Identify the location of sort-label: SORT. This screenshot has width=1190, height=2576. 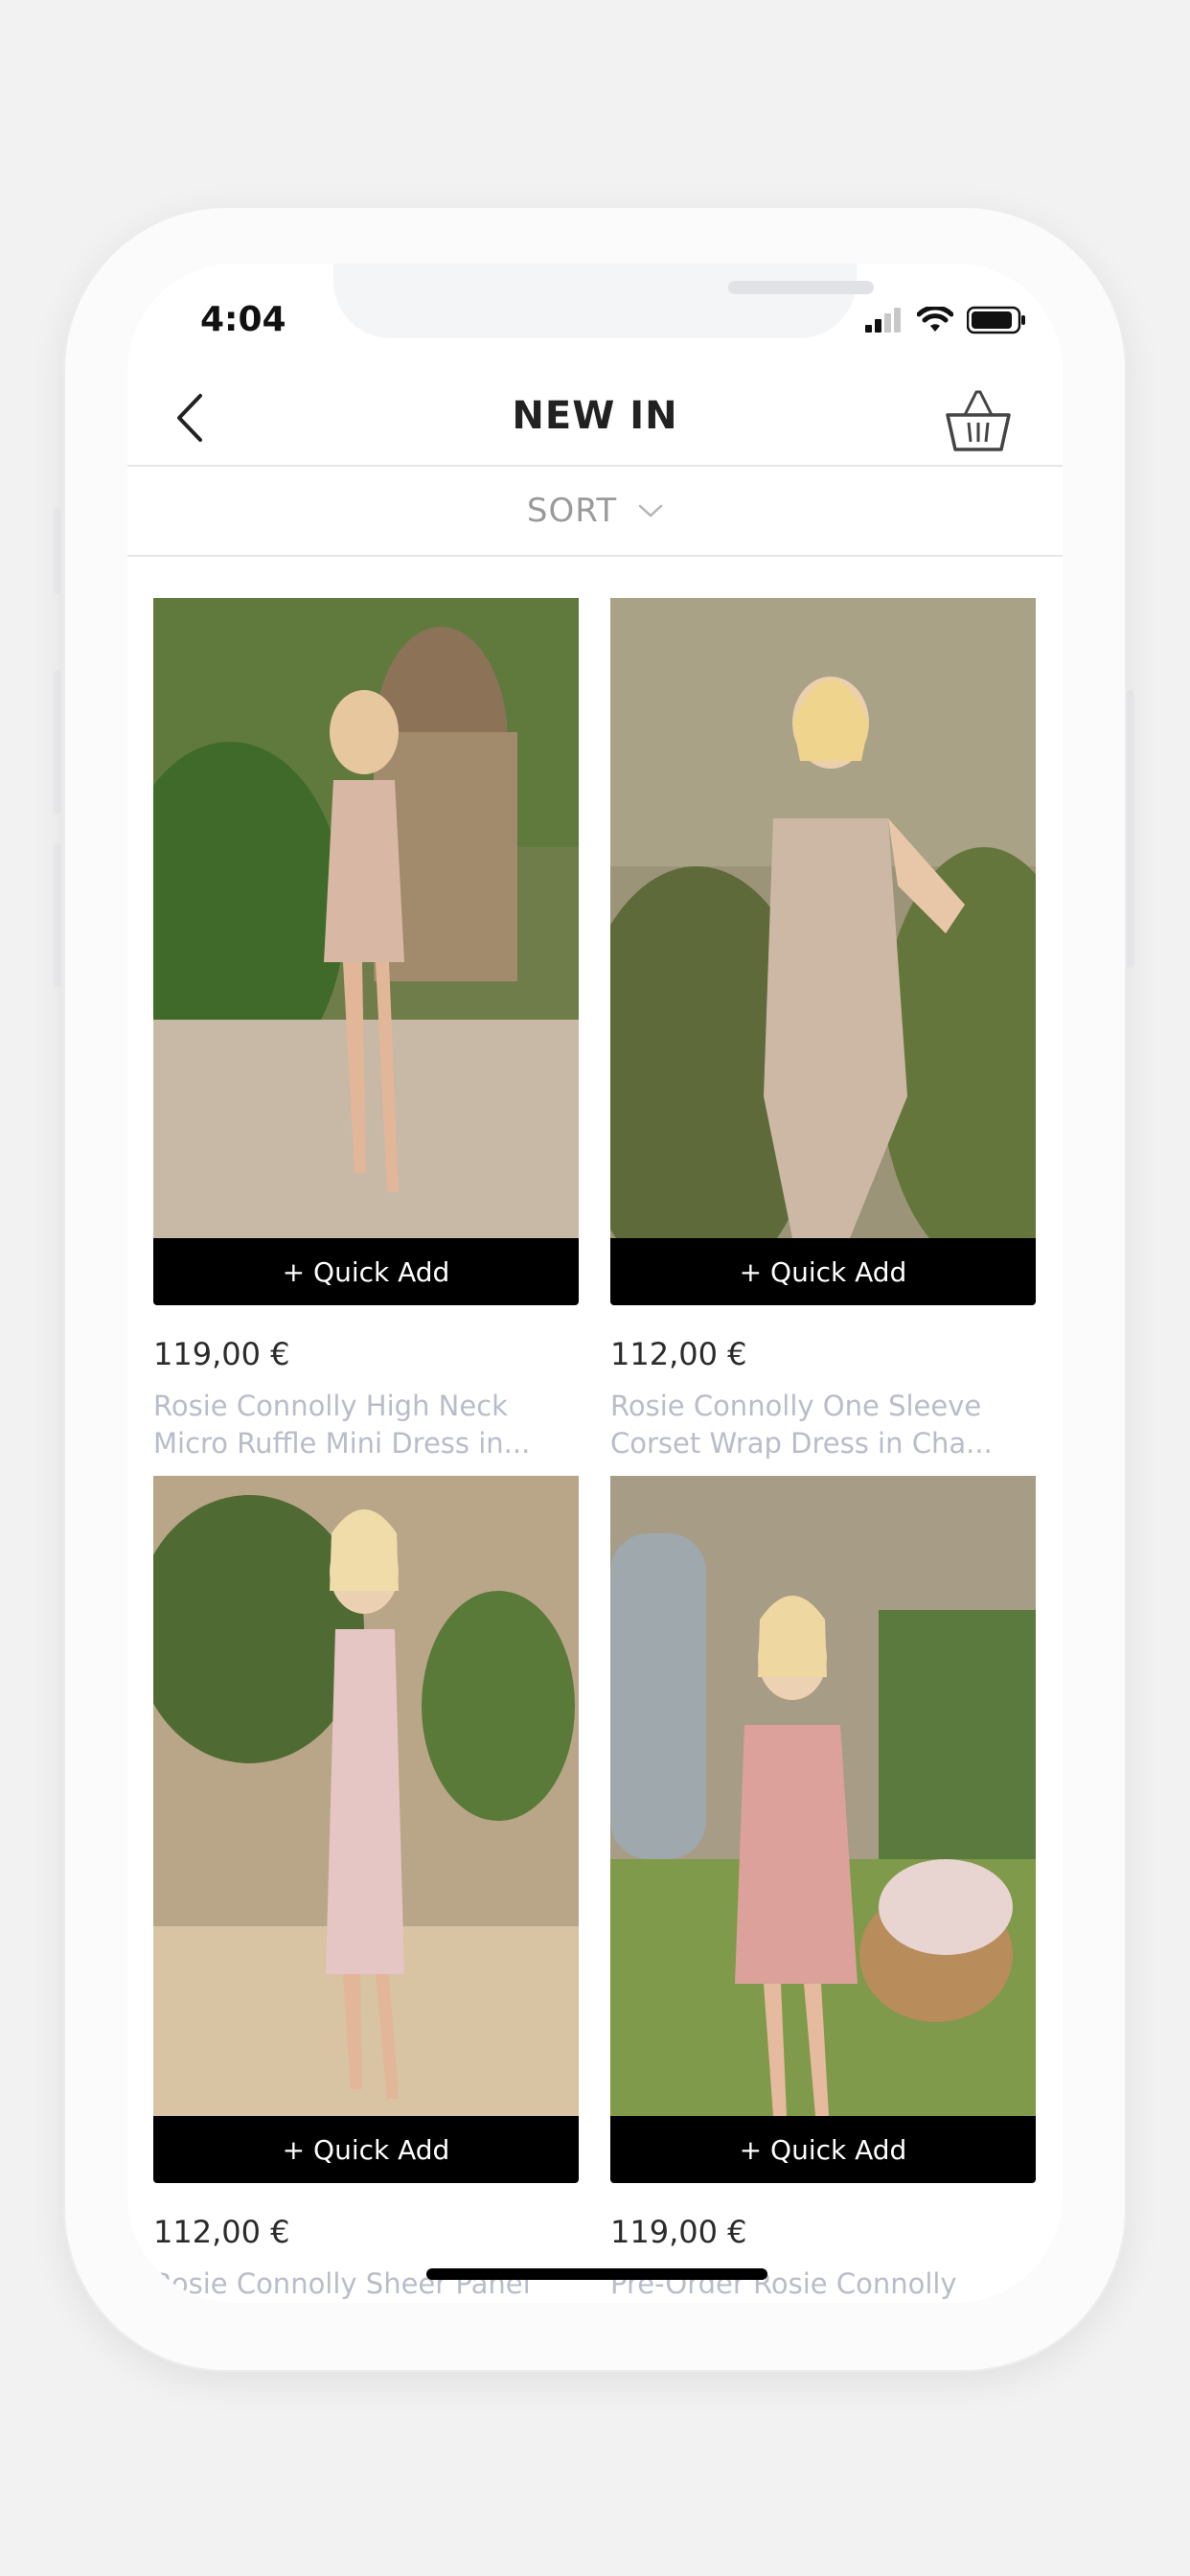
(572, 511).